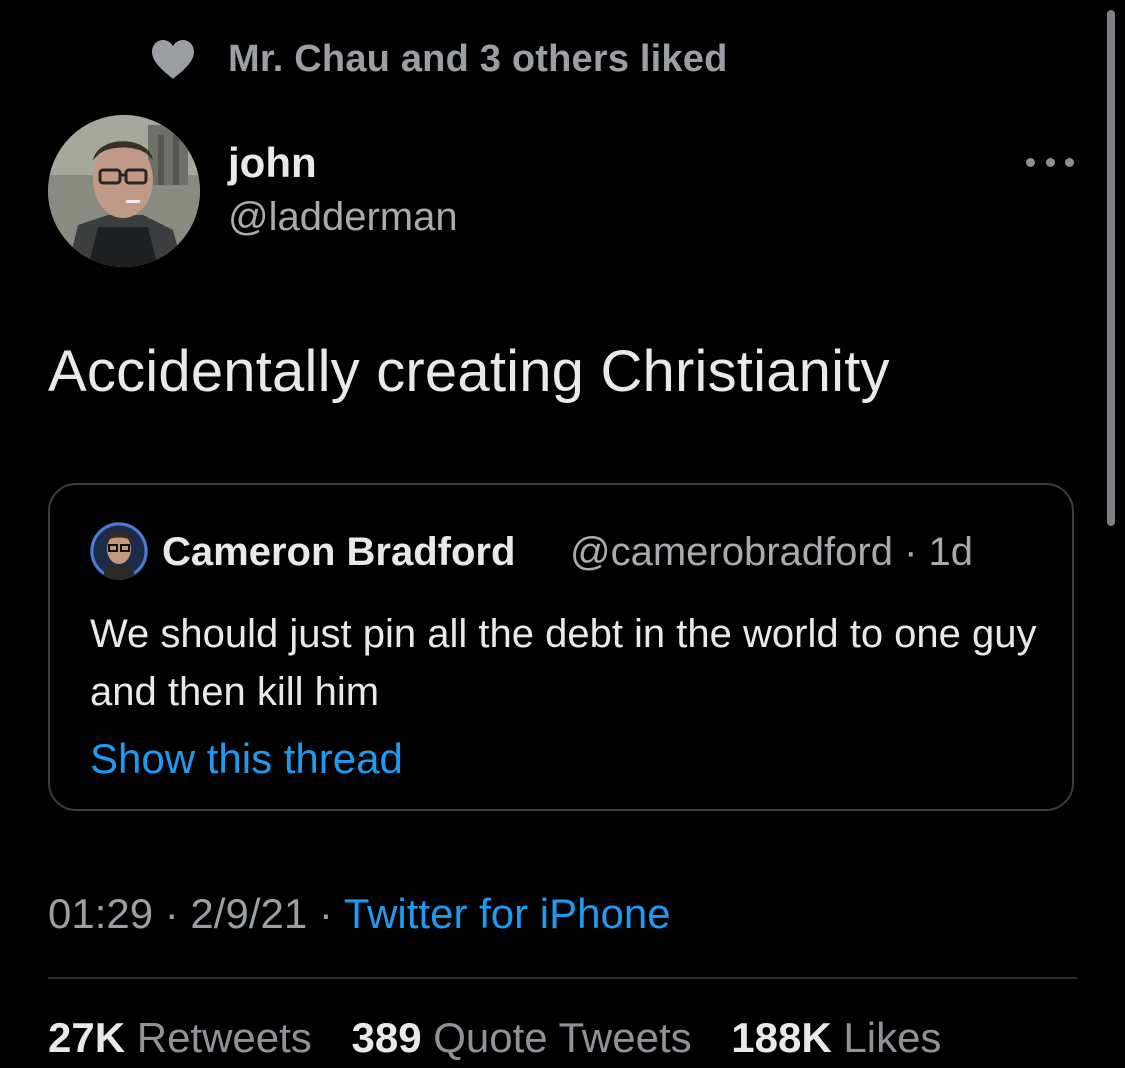 The width and height of the screenshot is (1125, 1068). I want to click on divider, so click(562, 978).